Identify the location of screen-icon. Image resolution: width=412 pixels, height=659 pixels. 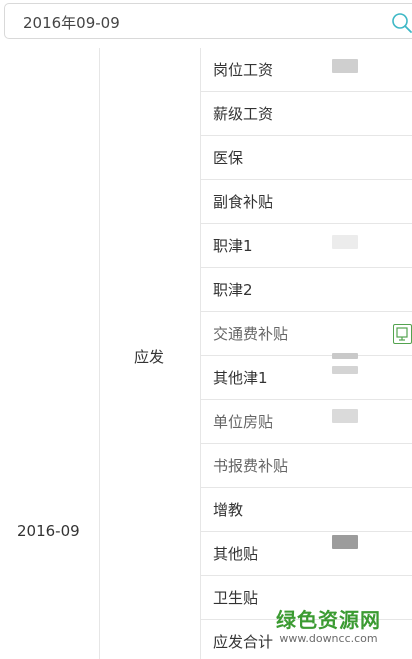
(402, 334).